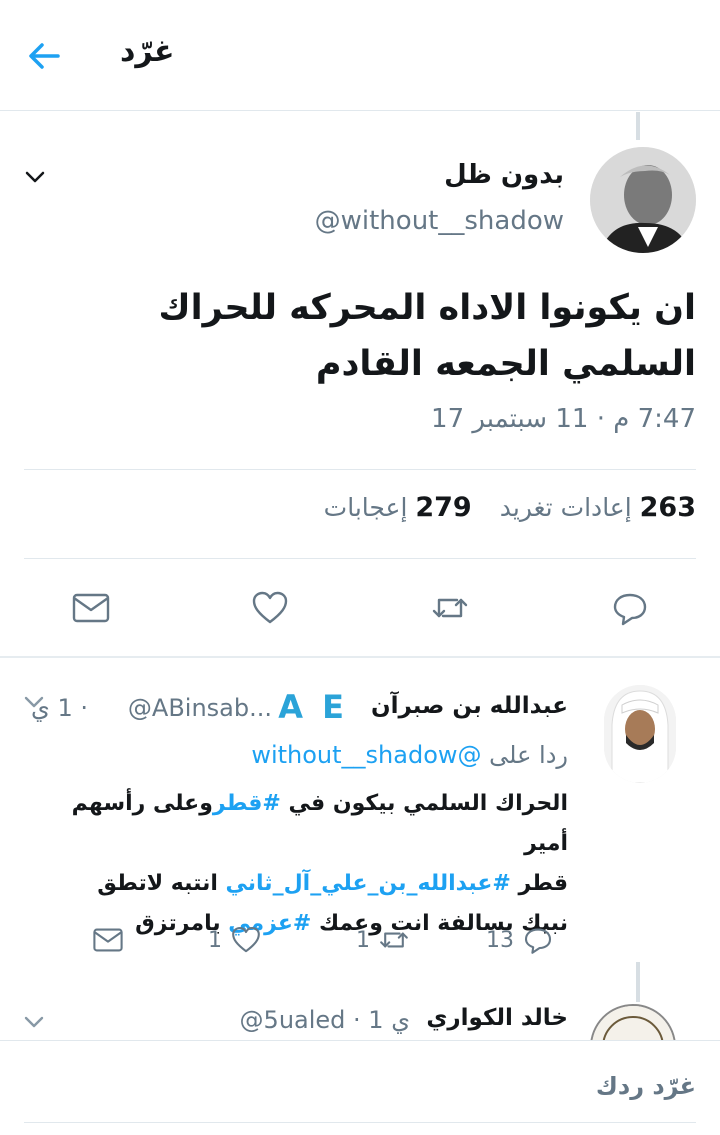 The image size is (720, 1135). I want to click on compose-underline, so click(360, 1122).